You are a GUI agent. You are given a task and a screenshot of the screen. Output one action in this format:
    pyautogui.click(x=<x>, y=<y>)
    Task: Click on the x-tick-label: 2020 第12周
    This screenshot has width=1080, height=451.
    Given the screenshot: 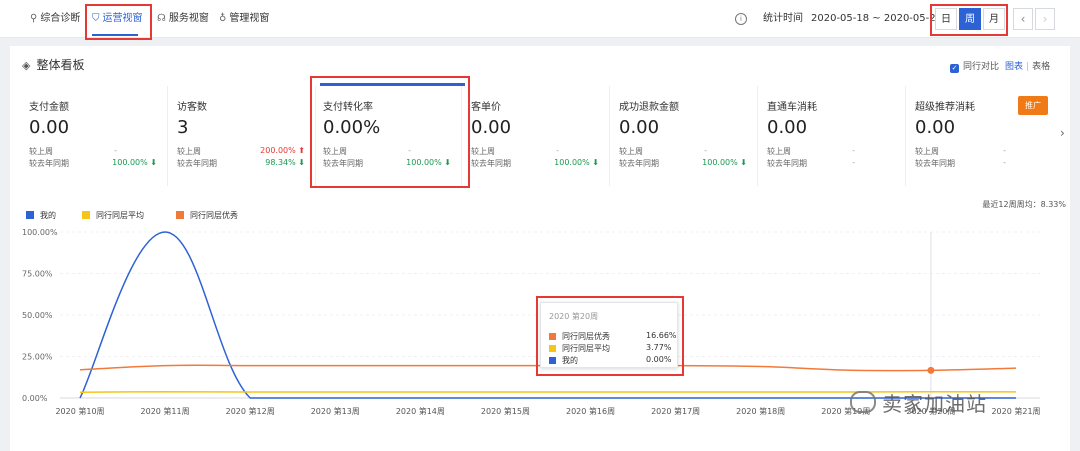 What is the action you would take?
    pyautogui.click(x=250, y=411)
    